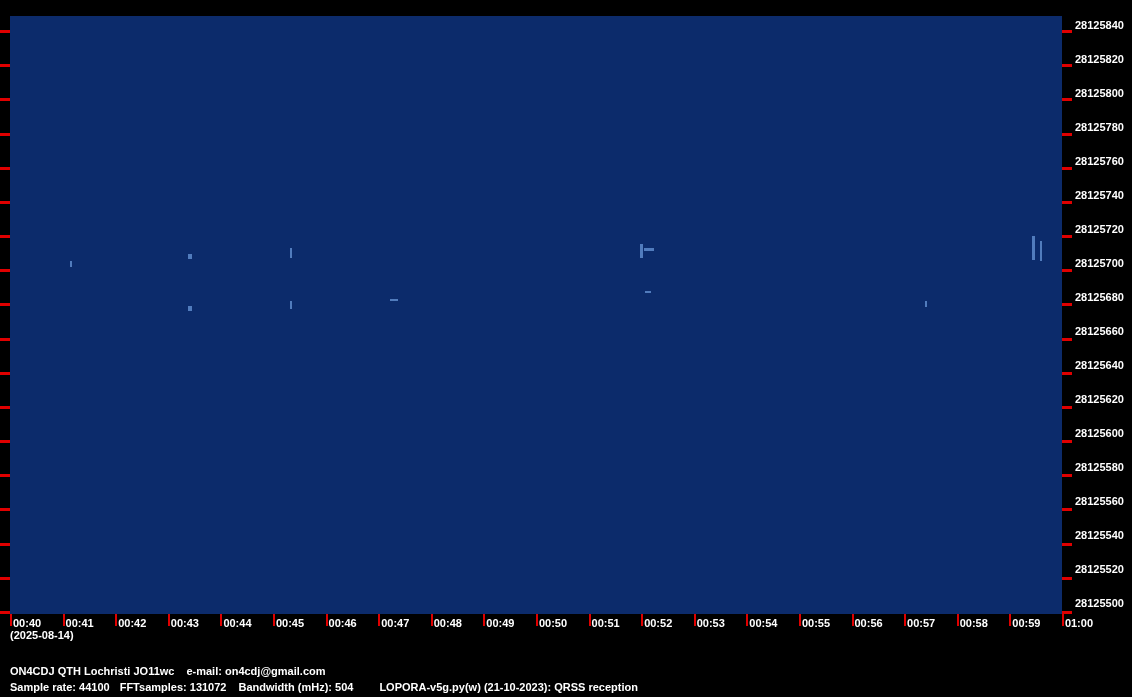  What do you see at coordinates (1099, 161) in the screenshot?
I see `frequency-label: 28125760` at bounding box center [1099, 161].